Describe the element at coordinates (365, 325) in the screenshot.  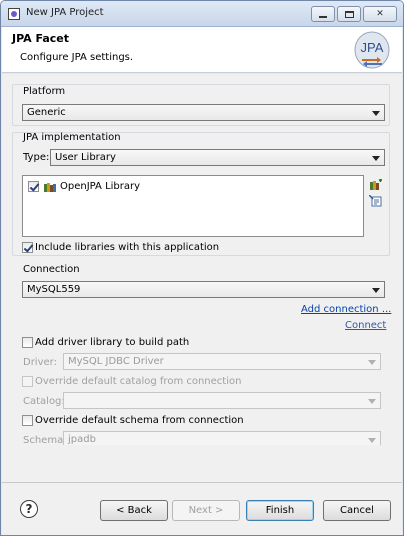
I see `connect-link: Connect` at that location.